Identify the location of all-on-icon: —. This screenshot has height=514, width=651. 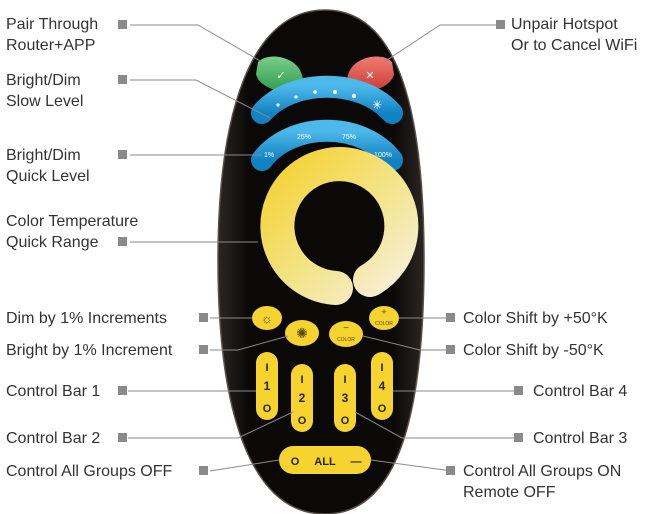
(356, 462).